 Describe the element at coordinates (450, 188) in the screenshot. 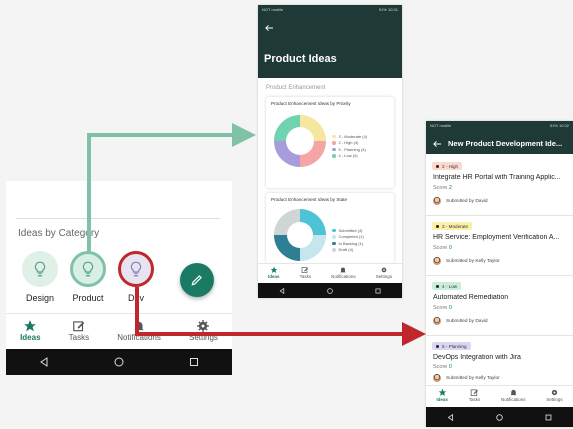

I see `score-value: 2` at that location.